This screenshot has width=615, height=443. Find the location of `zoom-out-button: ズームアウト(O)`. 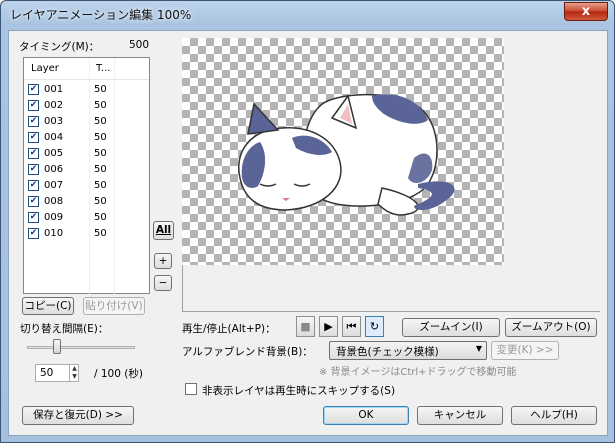

zoom-out-button: ズームアウト(O) is located at coordinates (551, 327).